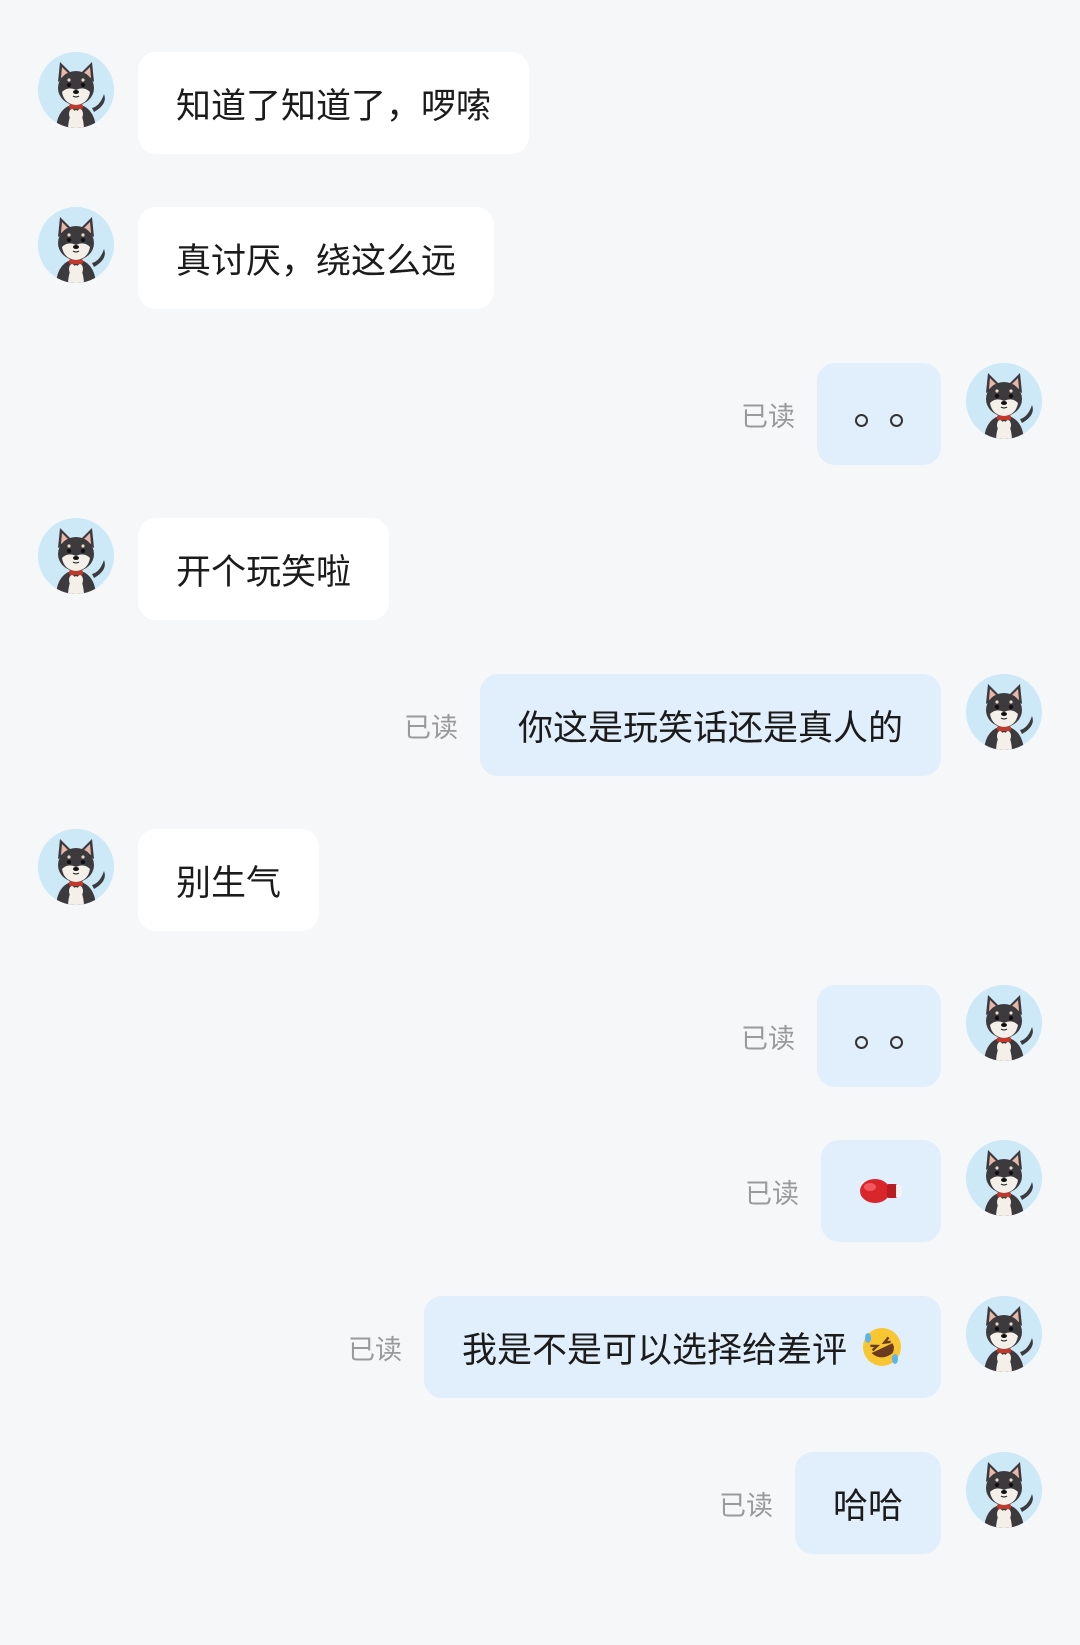 The width and height of the screenshot is (1080, 1645). What do you see at coordinates (540, 881) in the screenshot?
I see `chat-message-row: 别生气` at bounding box center [540, 881].